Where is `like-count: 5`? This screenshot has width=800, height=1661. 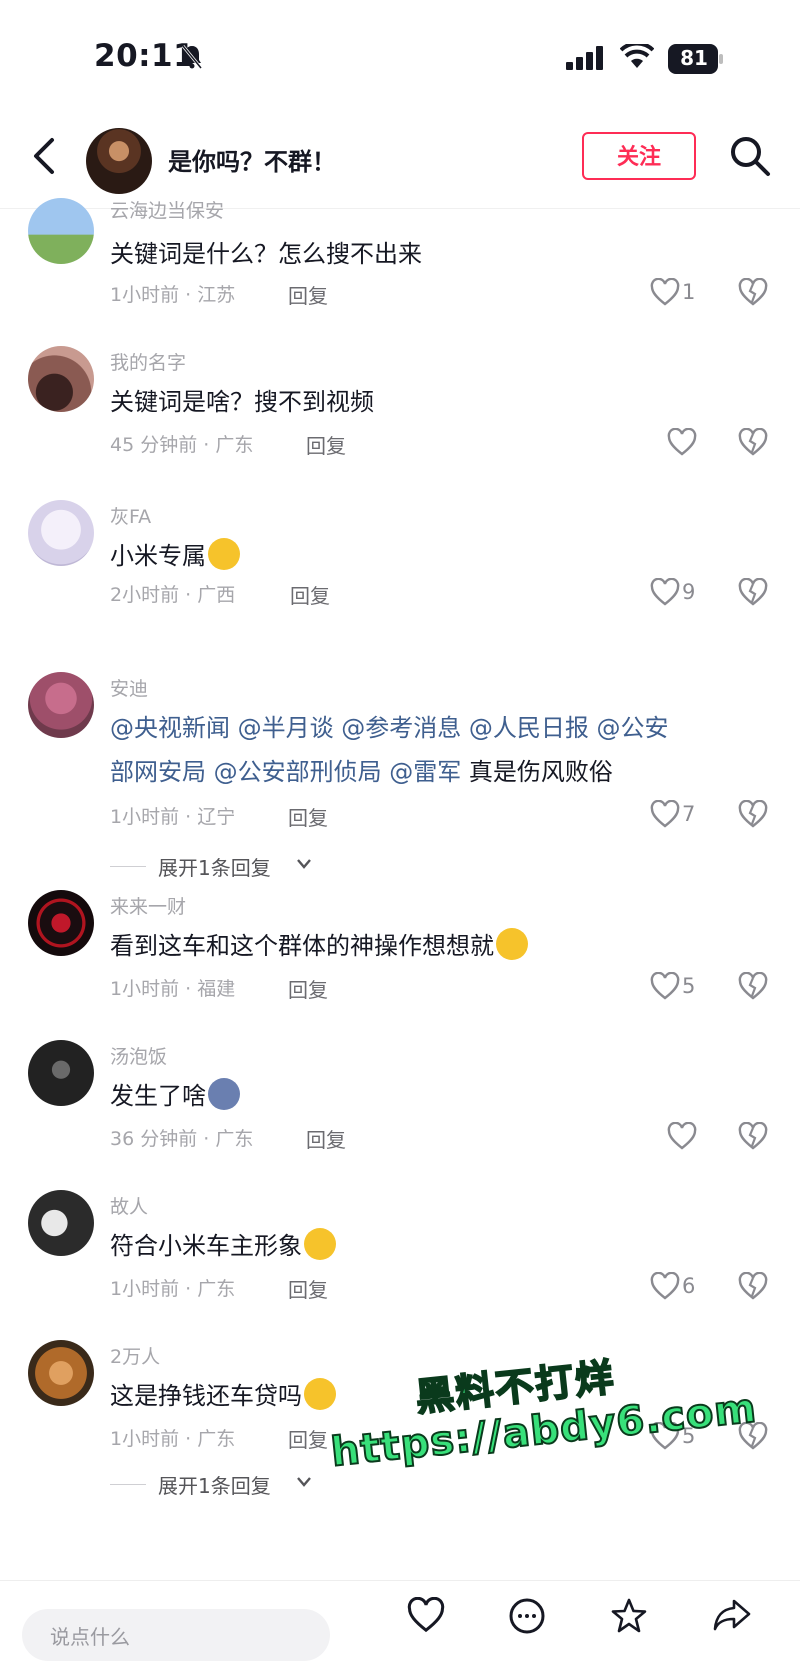
like-count: 5 is located at coordinates (689, 986).